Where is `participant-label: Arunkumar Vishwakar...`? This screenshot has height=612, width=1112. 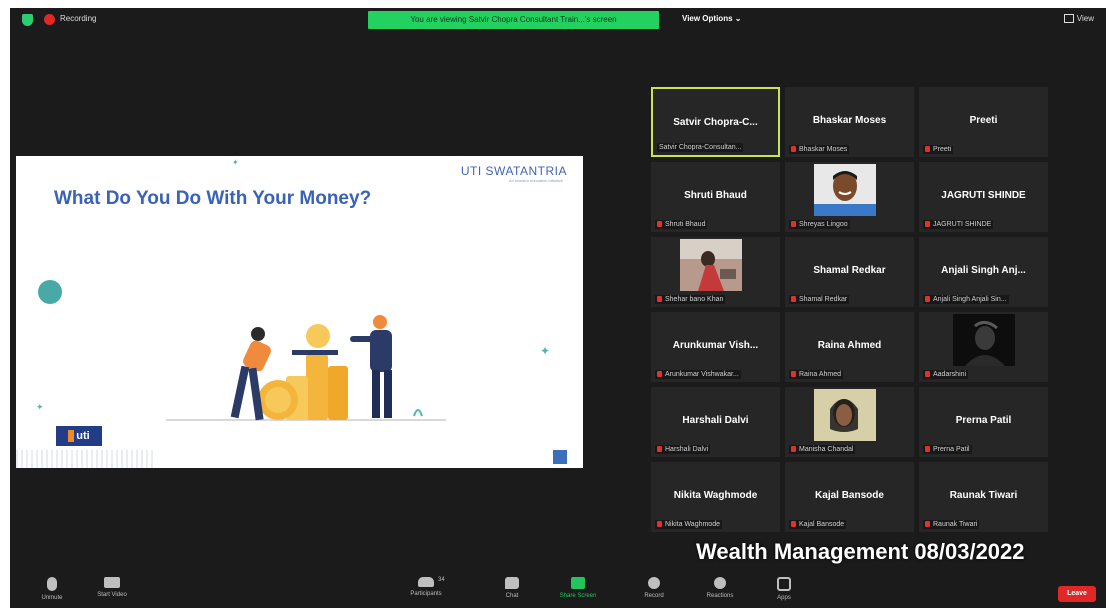 participant-label: Arunkumar Vishwakar... is located at coordinates (698, 374).